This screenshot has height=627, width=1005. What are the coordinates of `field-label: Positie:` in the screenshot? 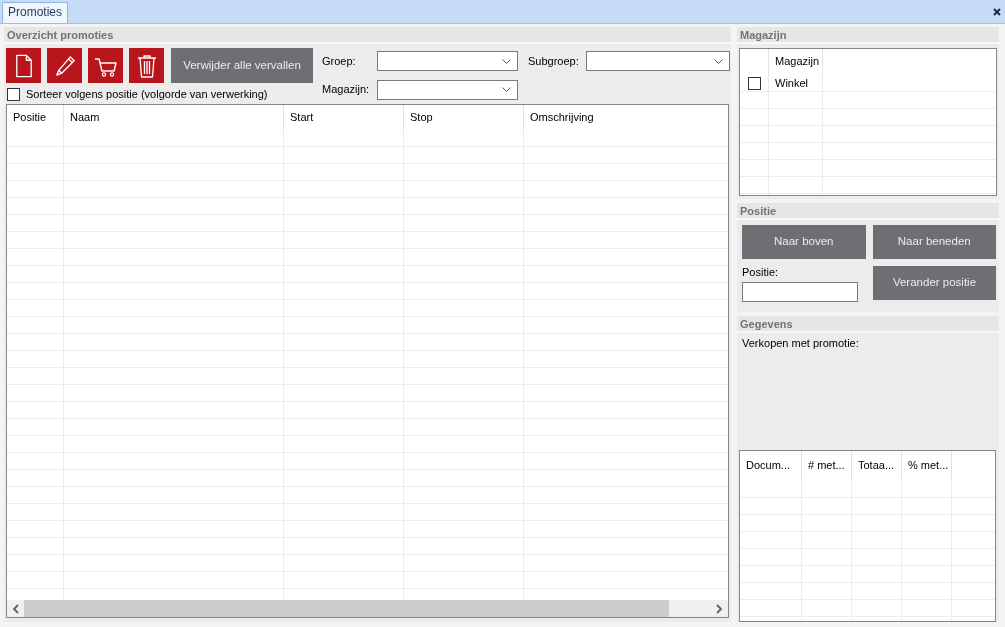 It's located at (761, 273).